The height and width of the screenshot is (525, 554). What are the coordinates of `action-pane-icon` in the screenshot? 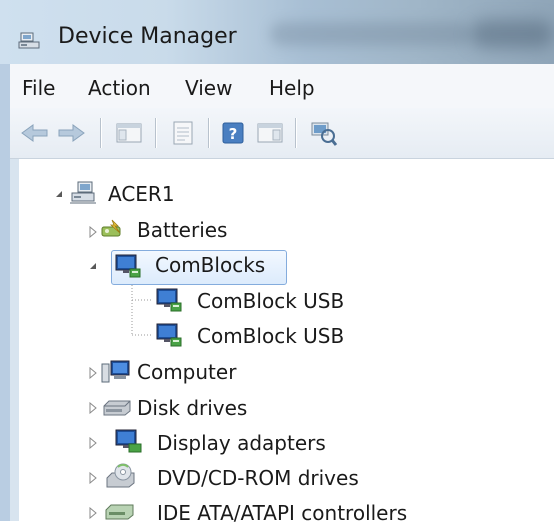 It's located at (270, 133).